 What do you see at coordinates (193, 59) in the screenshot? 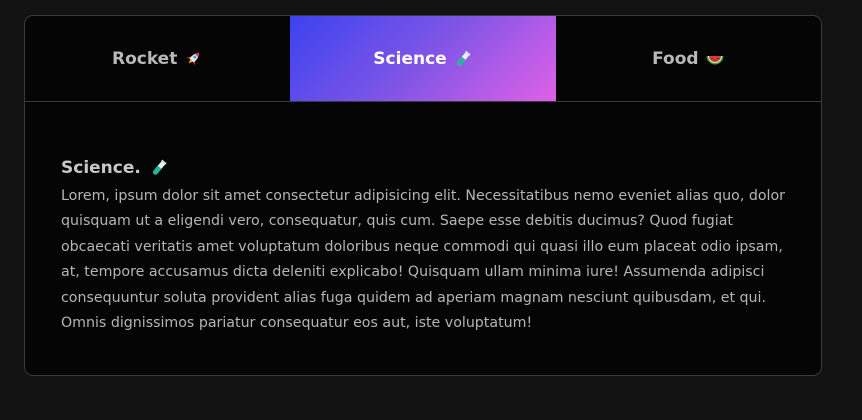
I see `rocket-icon` at bounding box center [193, 59].